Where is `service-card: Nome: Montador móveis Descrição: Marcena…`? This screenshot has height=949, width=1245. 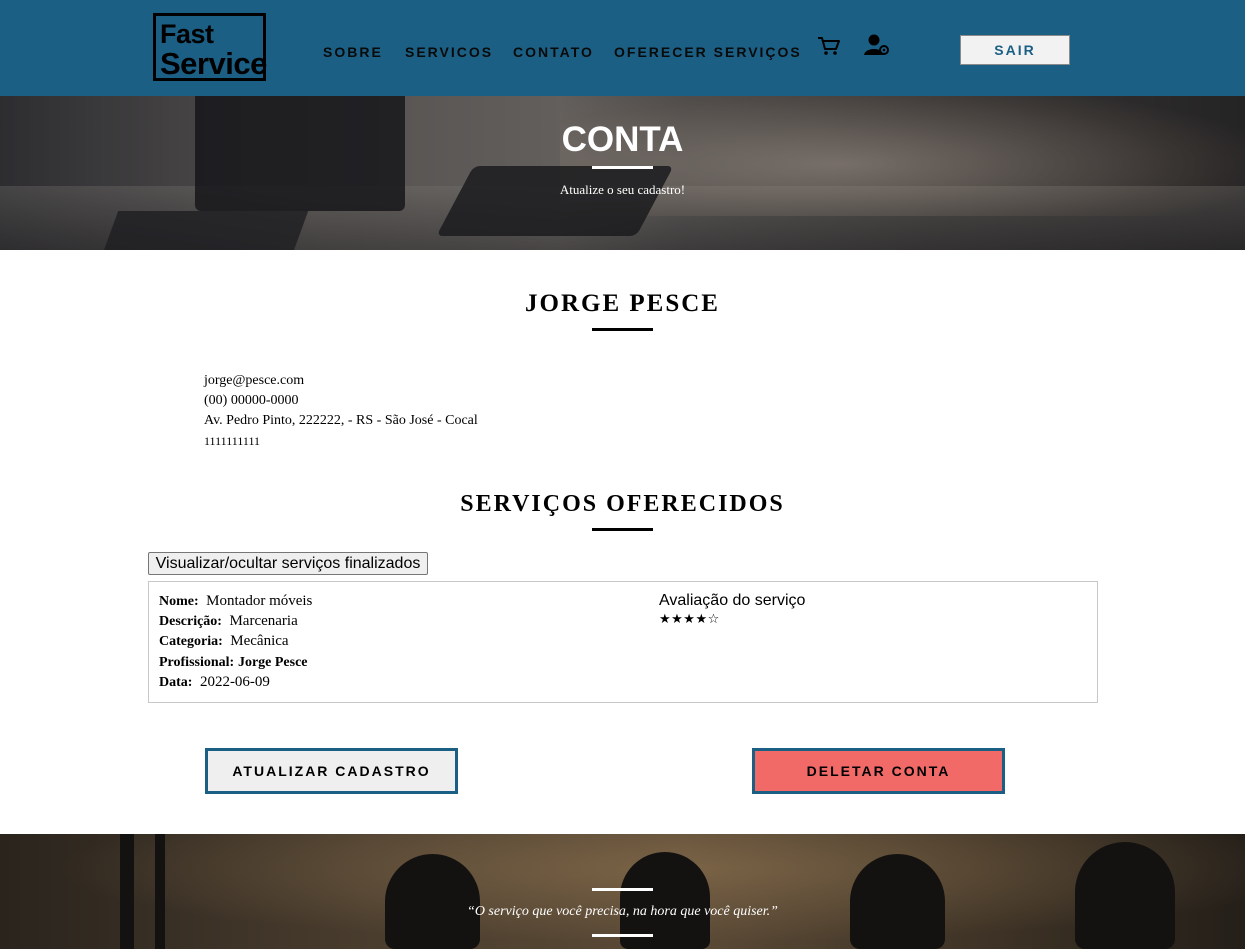 service-card: Nome: Montador móveis Descrição: Marcena… is located at coordinates (623, 642).